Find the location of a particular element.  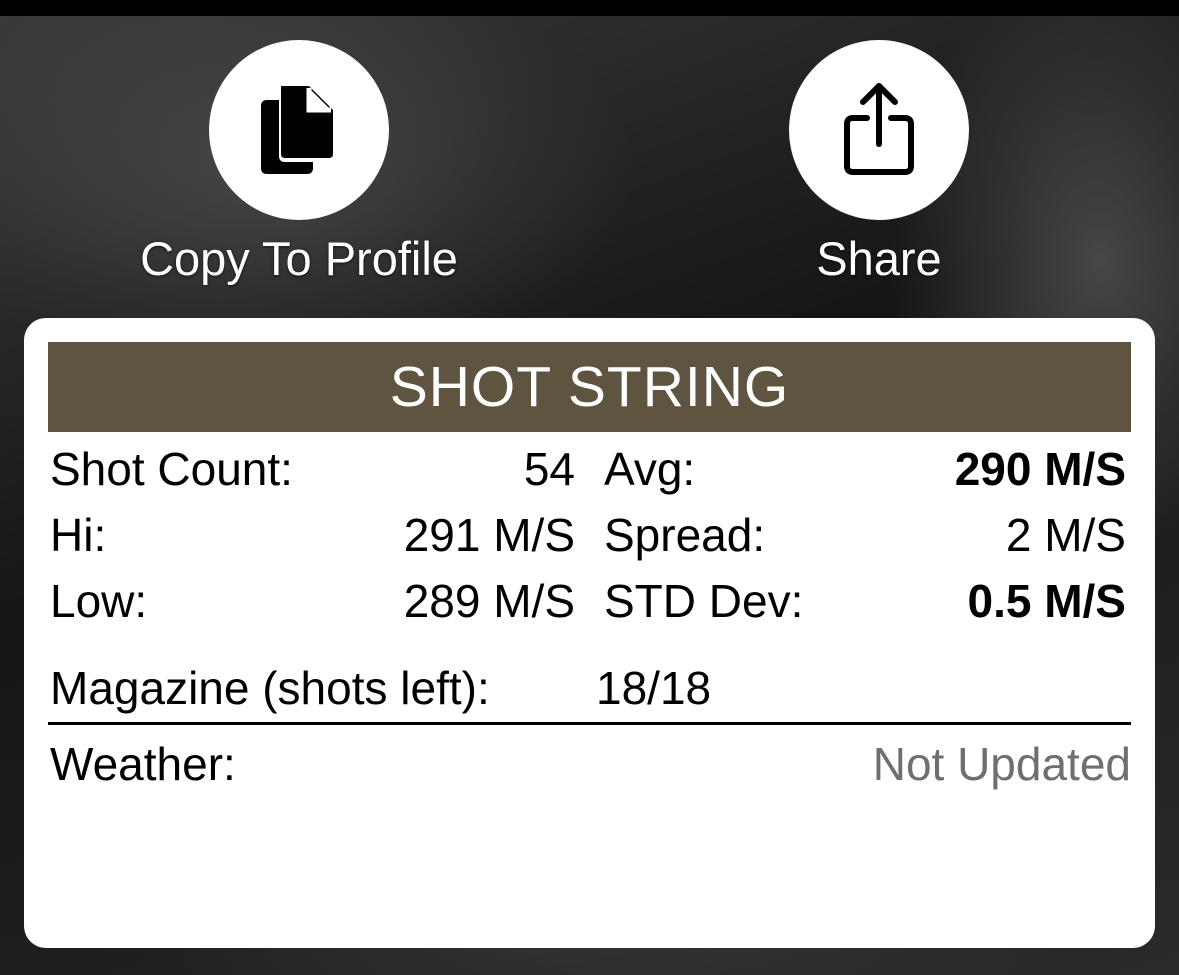

std-dev-label: STD Dev: is located at coordinates (704, 601).